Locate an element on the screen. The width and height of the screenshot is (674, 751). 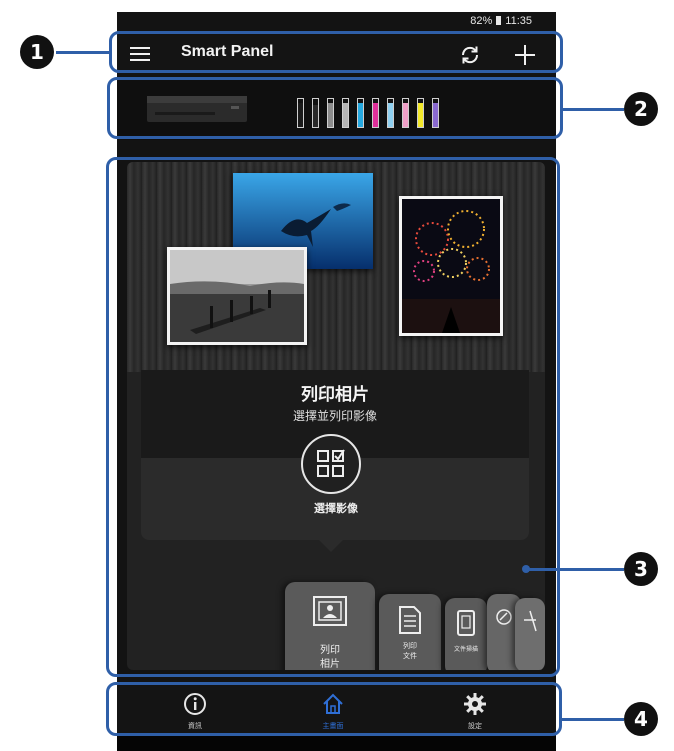
highlight-printer-bar is located at coordinates (335, 108).